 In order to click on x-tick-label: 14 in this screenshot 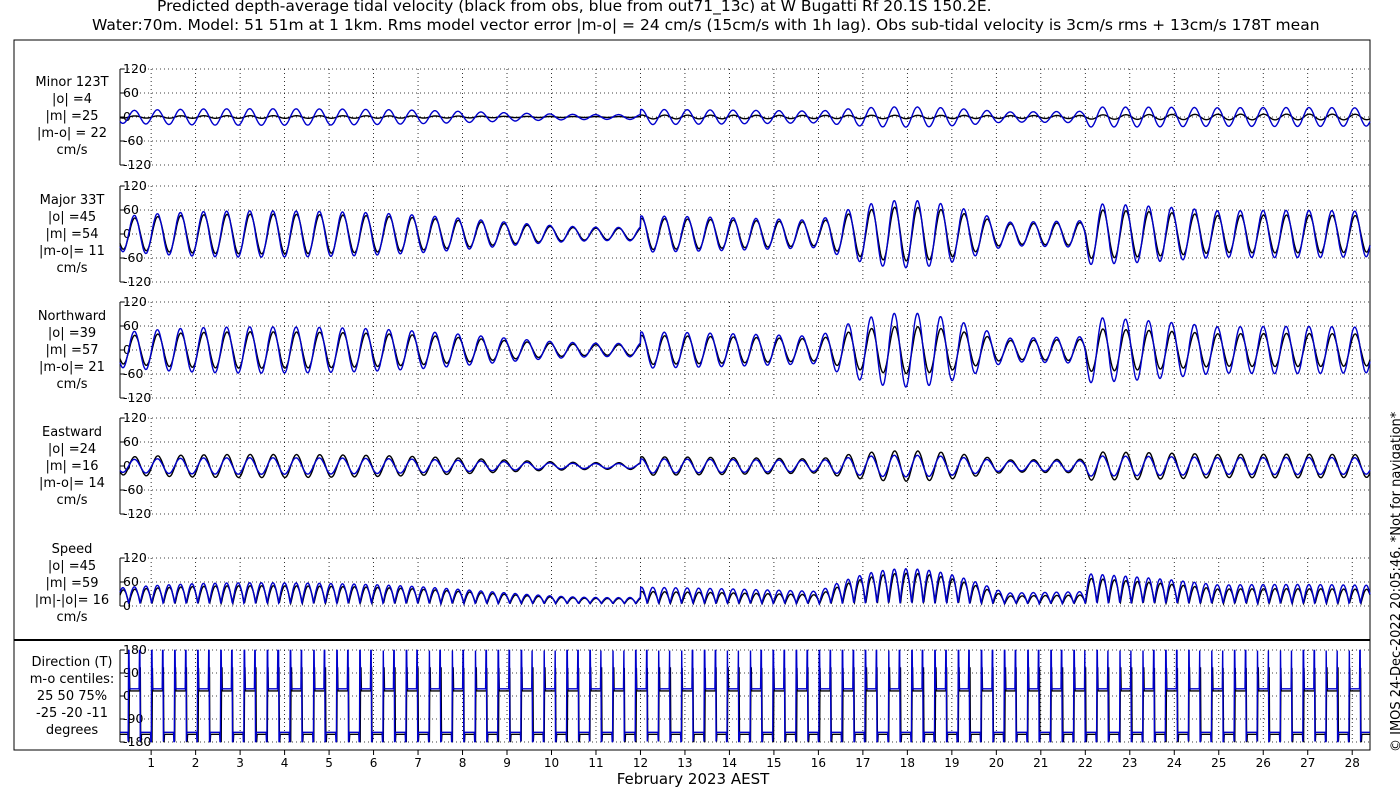, I will do `click(729, 763)`.